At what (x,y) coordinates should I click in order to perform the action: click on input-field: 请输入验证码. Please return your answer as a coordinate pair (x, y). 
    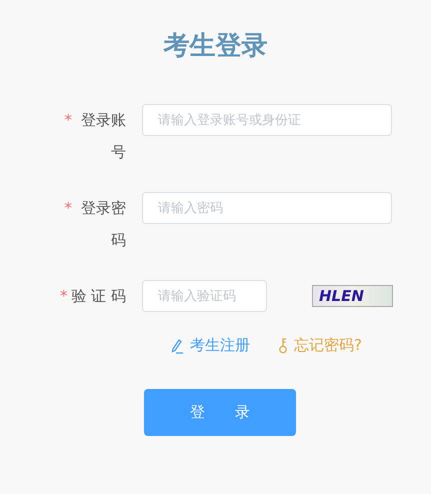
    Looking at the image, I should click on (204, 296).